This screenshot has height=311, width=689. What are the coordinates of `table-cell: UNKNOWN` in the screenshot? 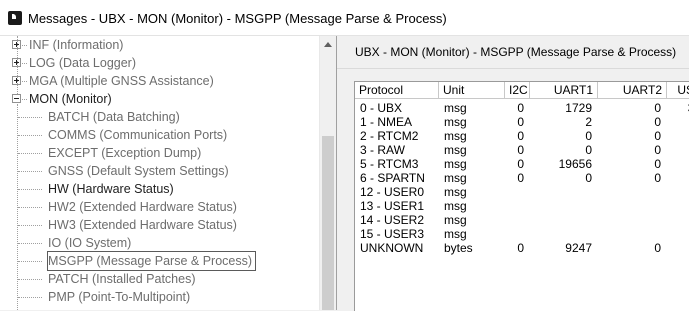 It's located at (392, 248).